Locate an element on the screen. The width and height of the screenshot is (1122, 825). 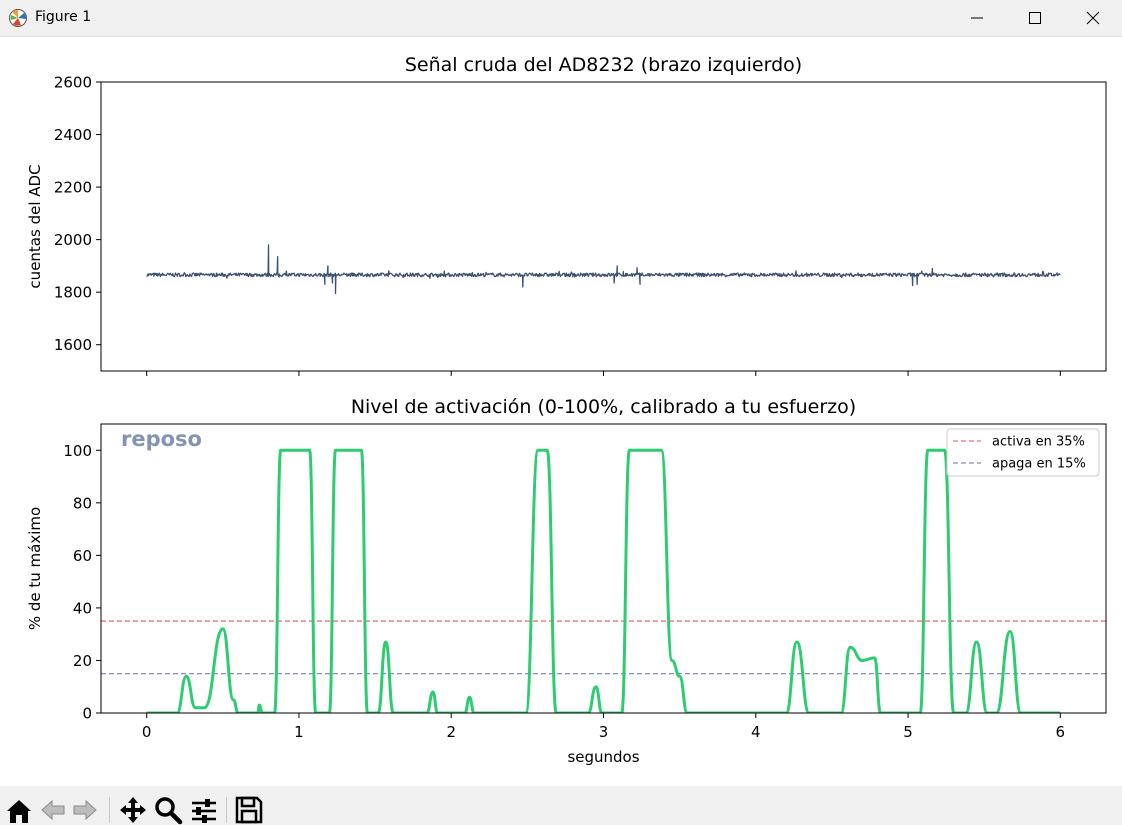
chart-title: Señal cruda del AD8232 (brazo izquierdo) is located at coordinates (603, 65).